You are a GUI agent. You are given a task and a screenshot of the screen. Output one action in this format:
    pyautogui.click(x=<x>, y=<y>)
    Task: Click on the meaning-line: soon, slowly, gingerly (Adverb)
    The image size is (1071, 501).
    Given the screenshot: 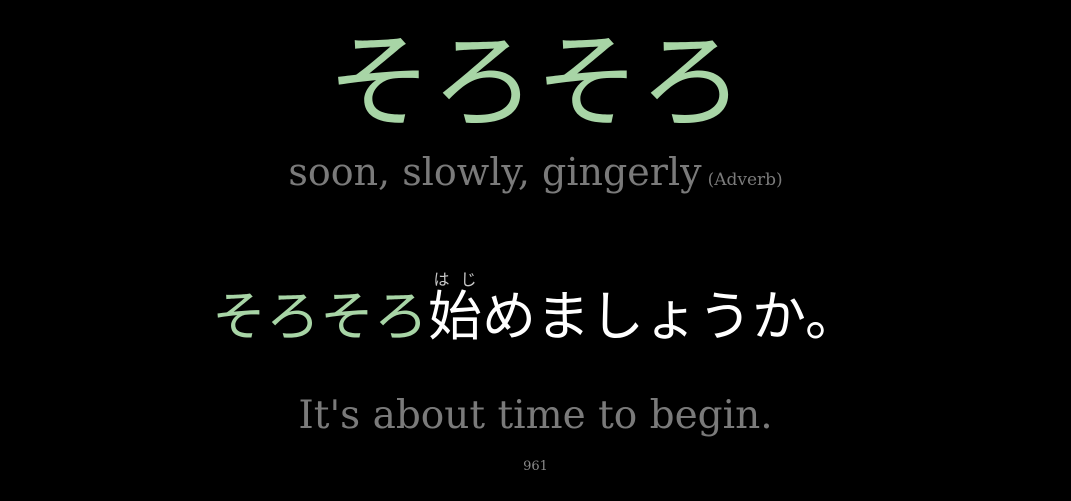 What is the action you would take?
    pyautogui.click(x=535, y=172)
    